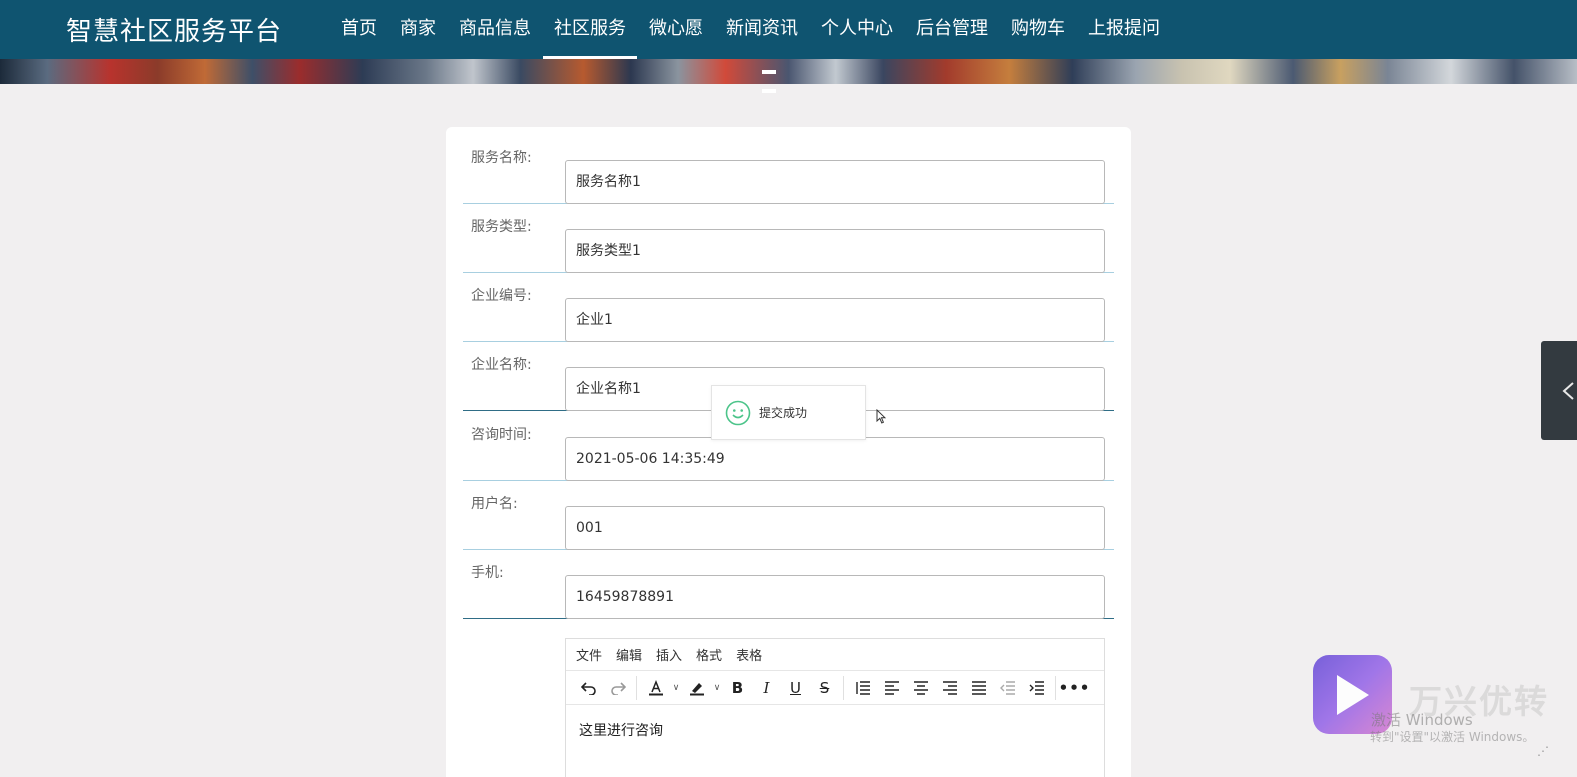  Describe the element at coordinates (501, 296) in the screenshot. I see `company-id-label: 企业编号:` at that location.